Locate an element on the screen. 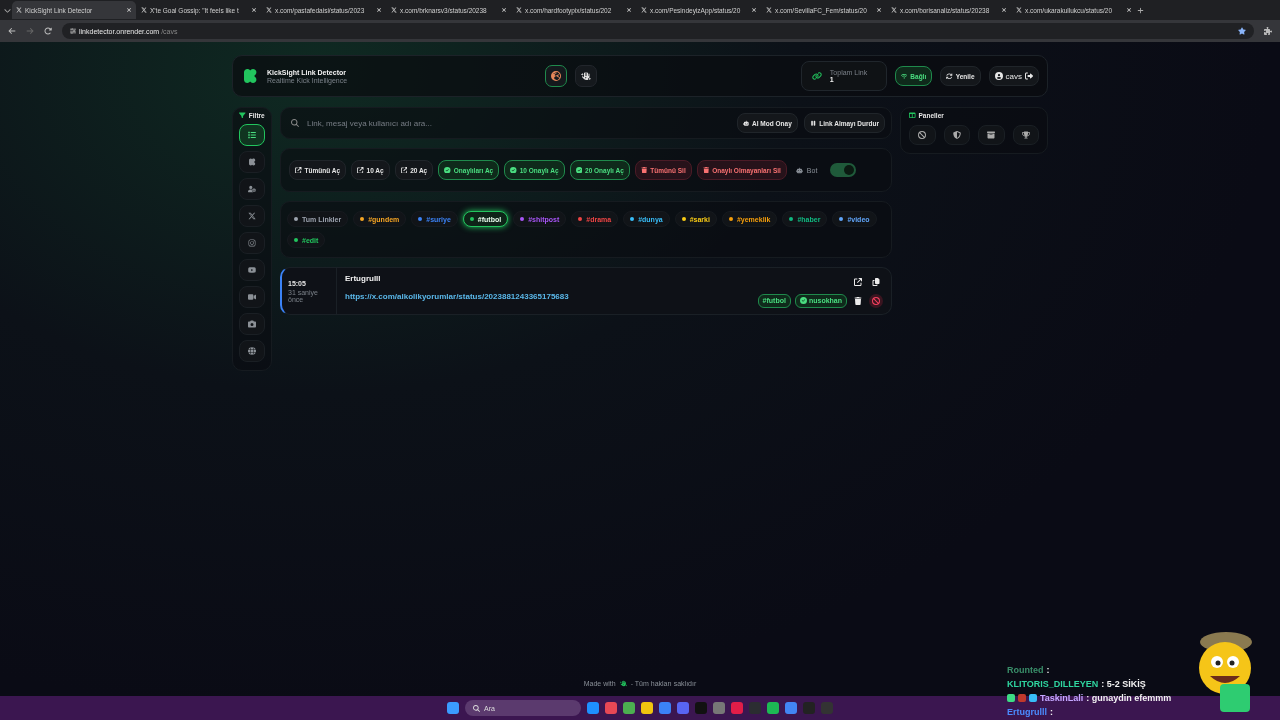 This screenshot has height=720, width=1280. play-icon is located at coordinates (252, 270).